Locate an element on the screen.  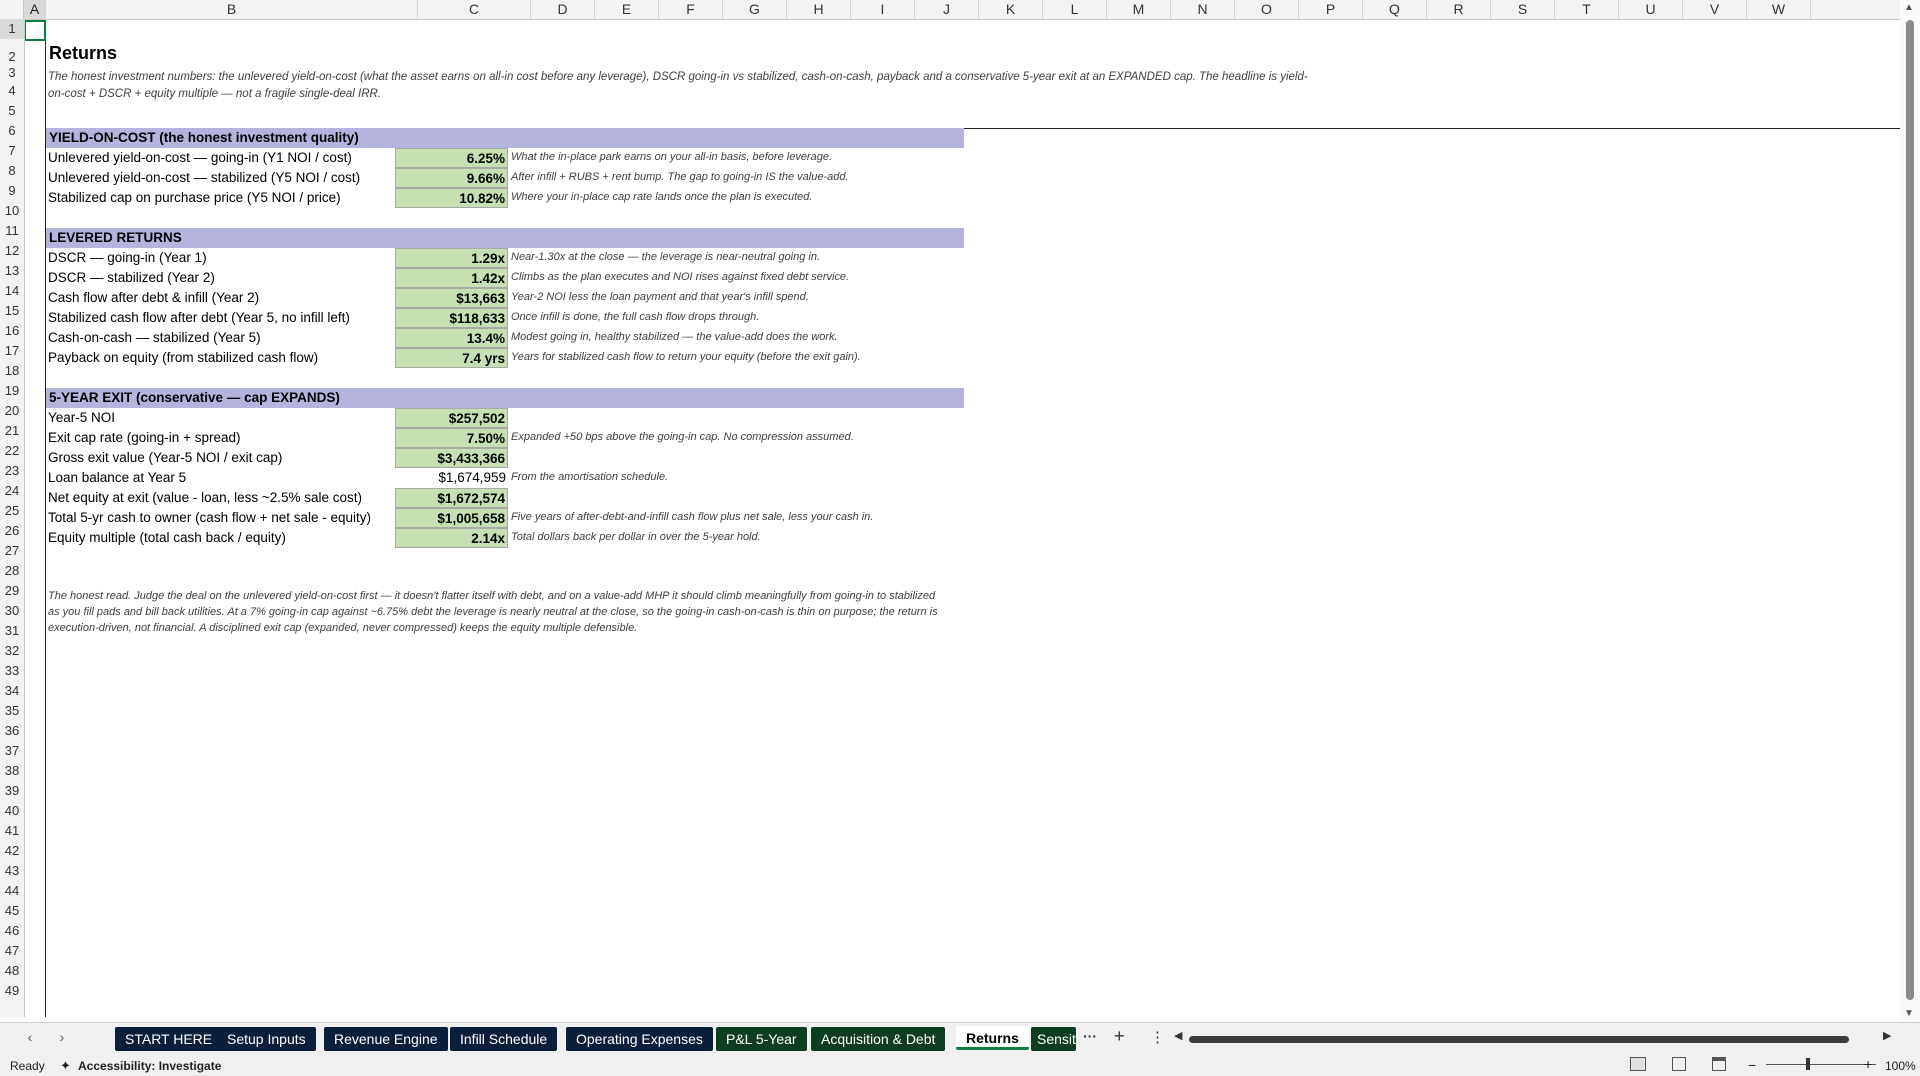
yield-value: 9.66% is located at coordinates (451, 178).